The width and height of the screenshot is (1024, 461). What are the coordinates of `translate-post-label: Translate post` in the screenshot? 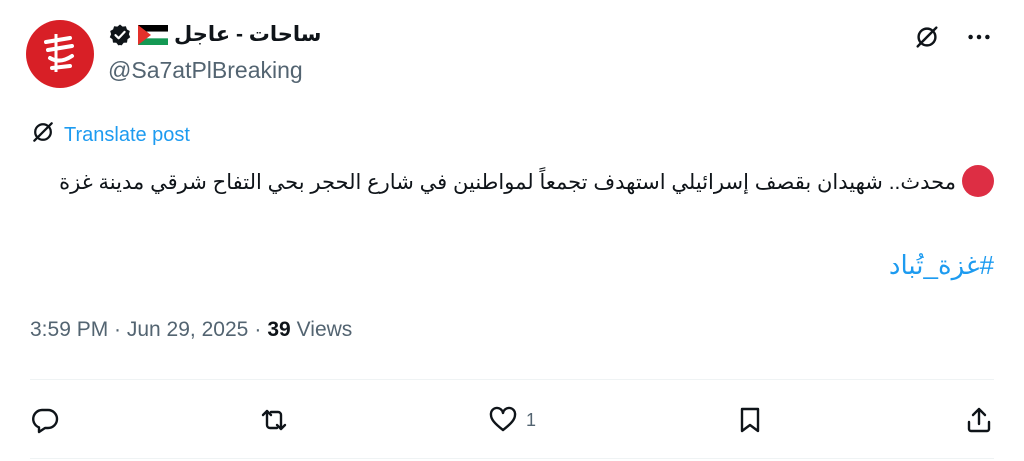 It's located at (127, 134).